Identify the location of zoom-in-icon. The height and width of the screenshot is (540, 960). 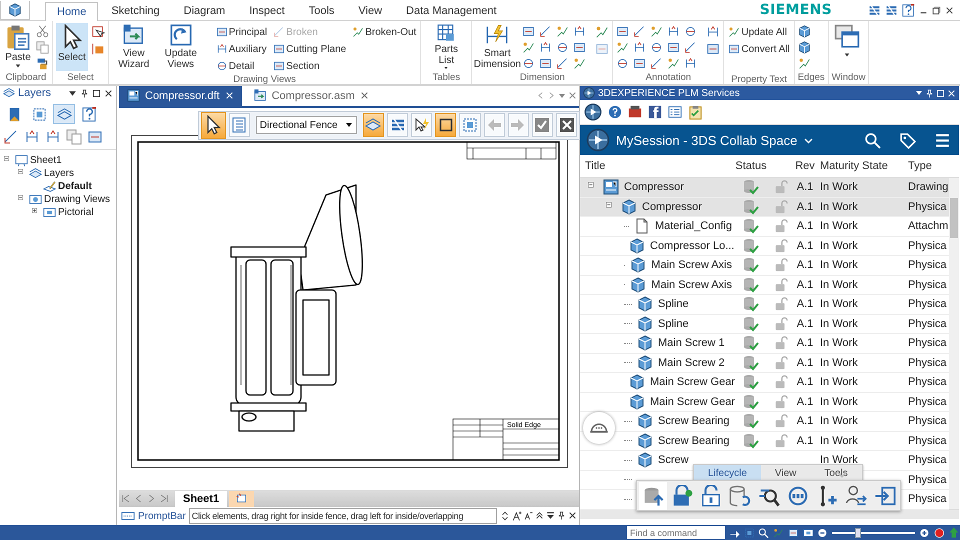
(924, 532).